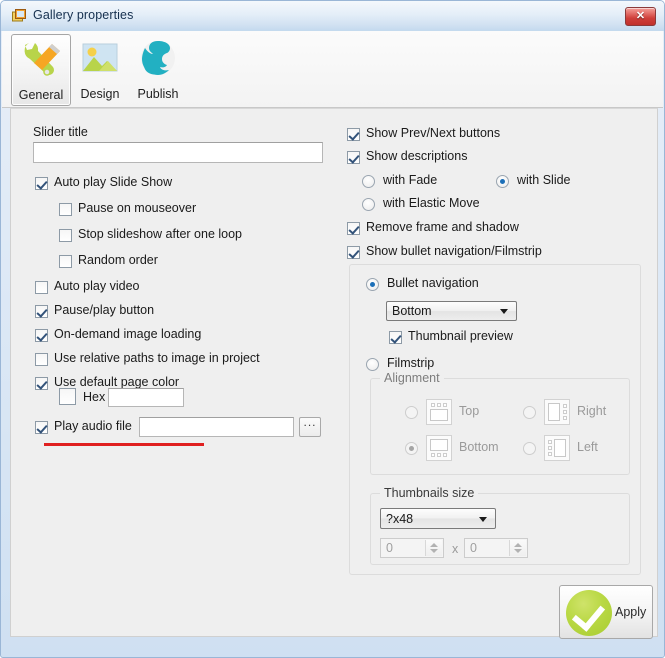 The width and height of the screenshot is (665, 658). I want to click on checkmark-icon, so click(589, 613).